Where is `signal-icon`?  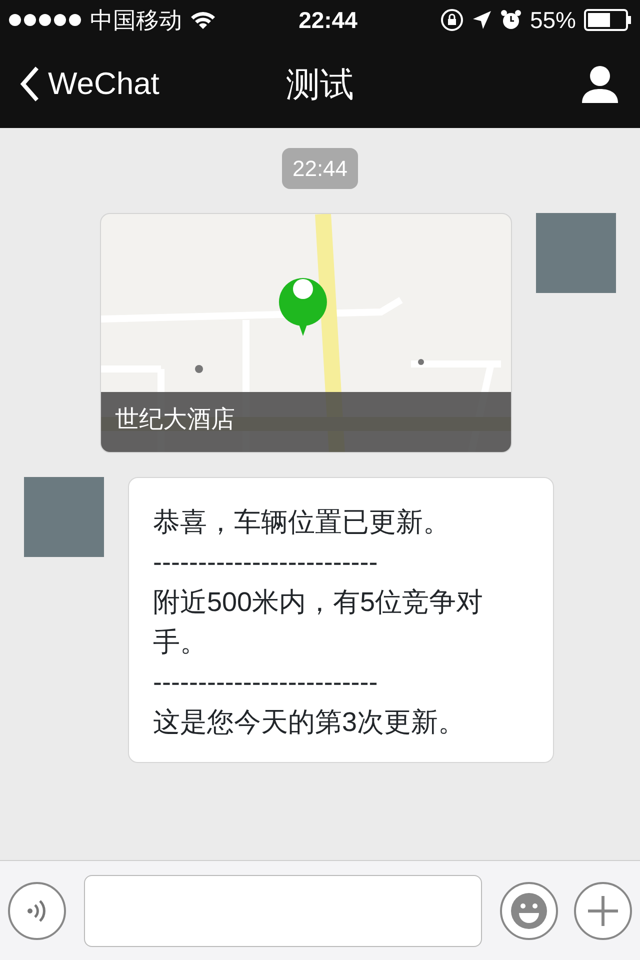 signal-icon is located at coordinates (45, 20).